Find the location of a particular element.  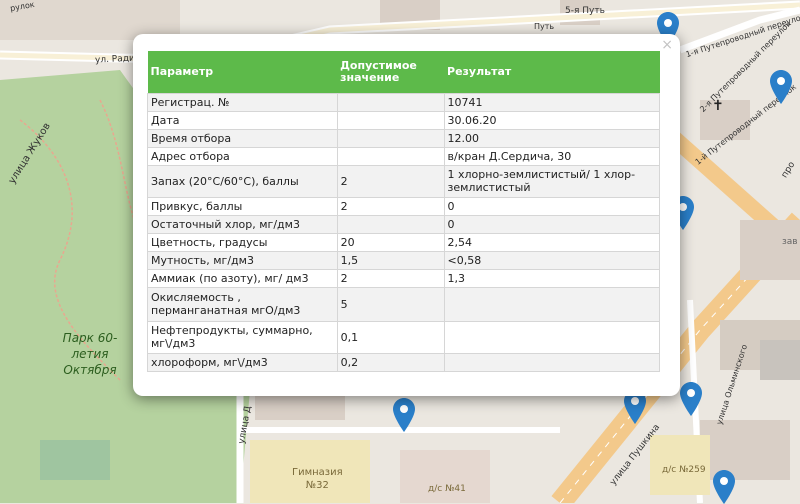

cell-parameter: Регистрац. № is located at coordinates (242, 102).